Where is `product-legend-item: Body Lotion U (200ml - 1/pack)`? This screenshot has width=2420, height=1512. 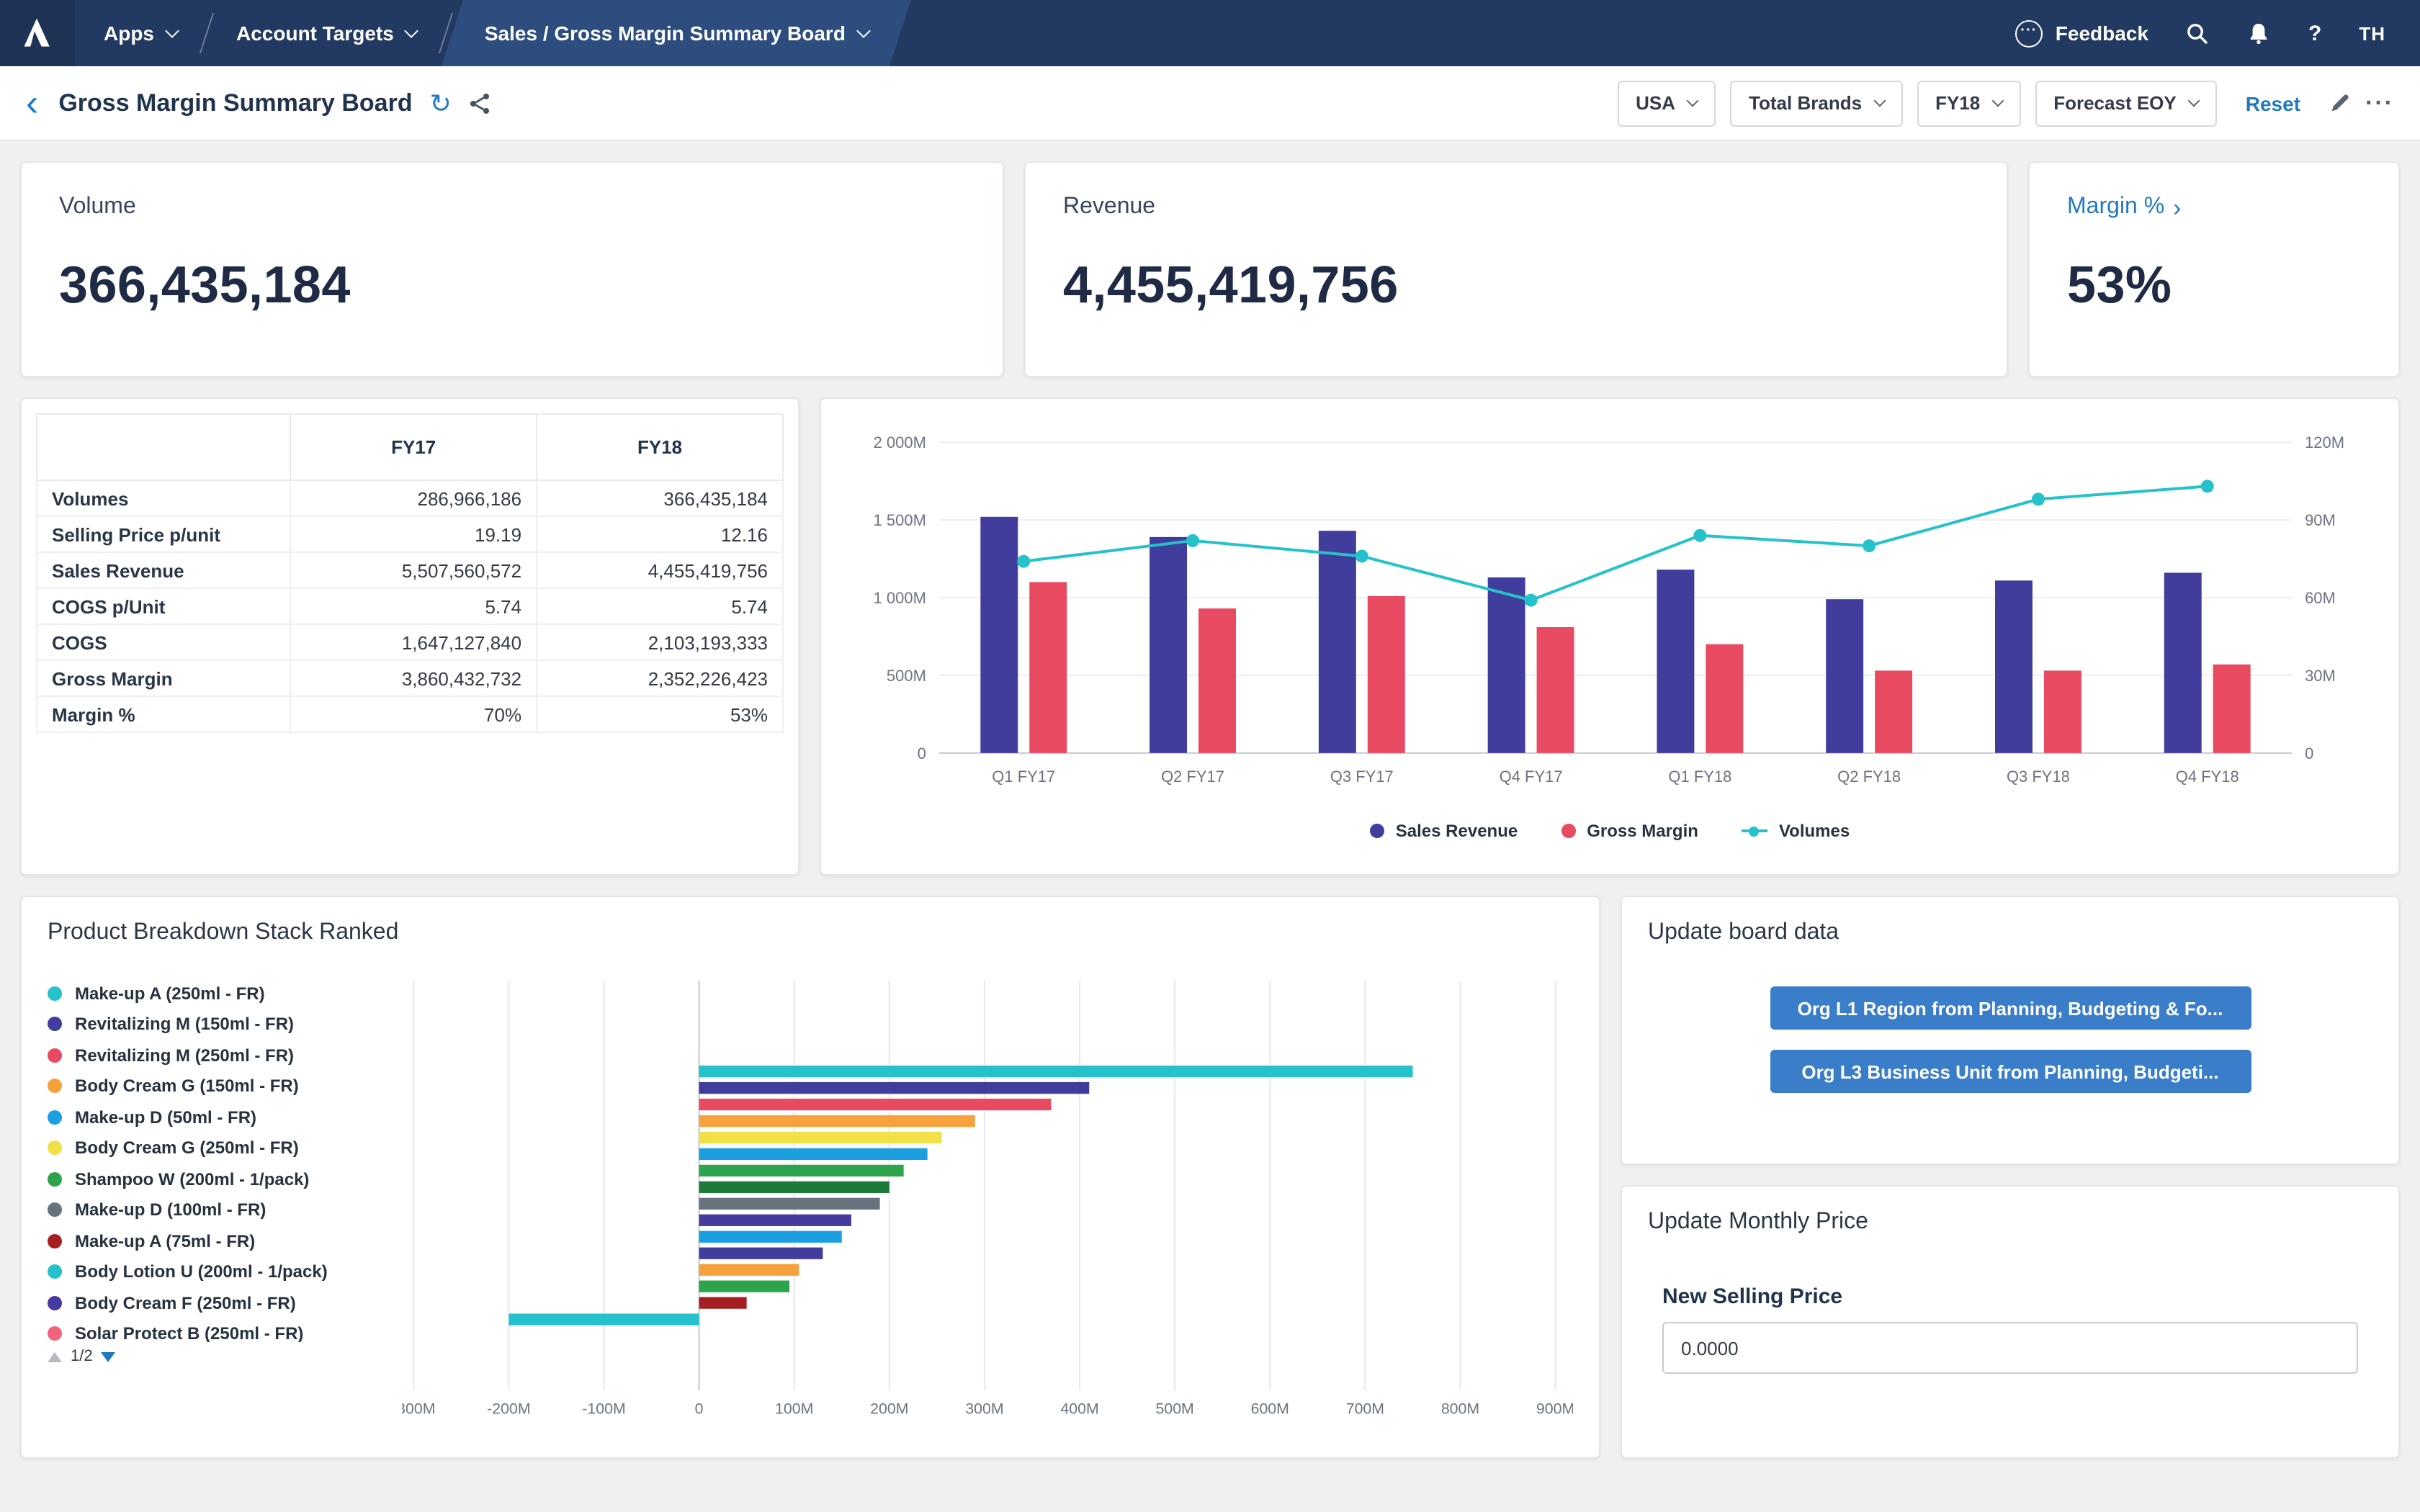 product-legend-item: Body Lotion U (200ml - 1/pack) is located at coordinates (225, 1271).